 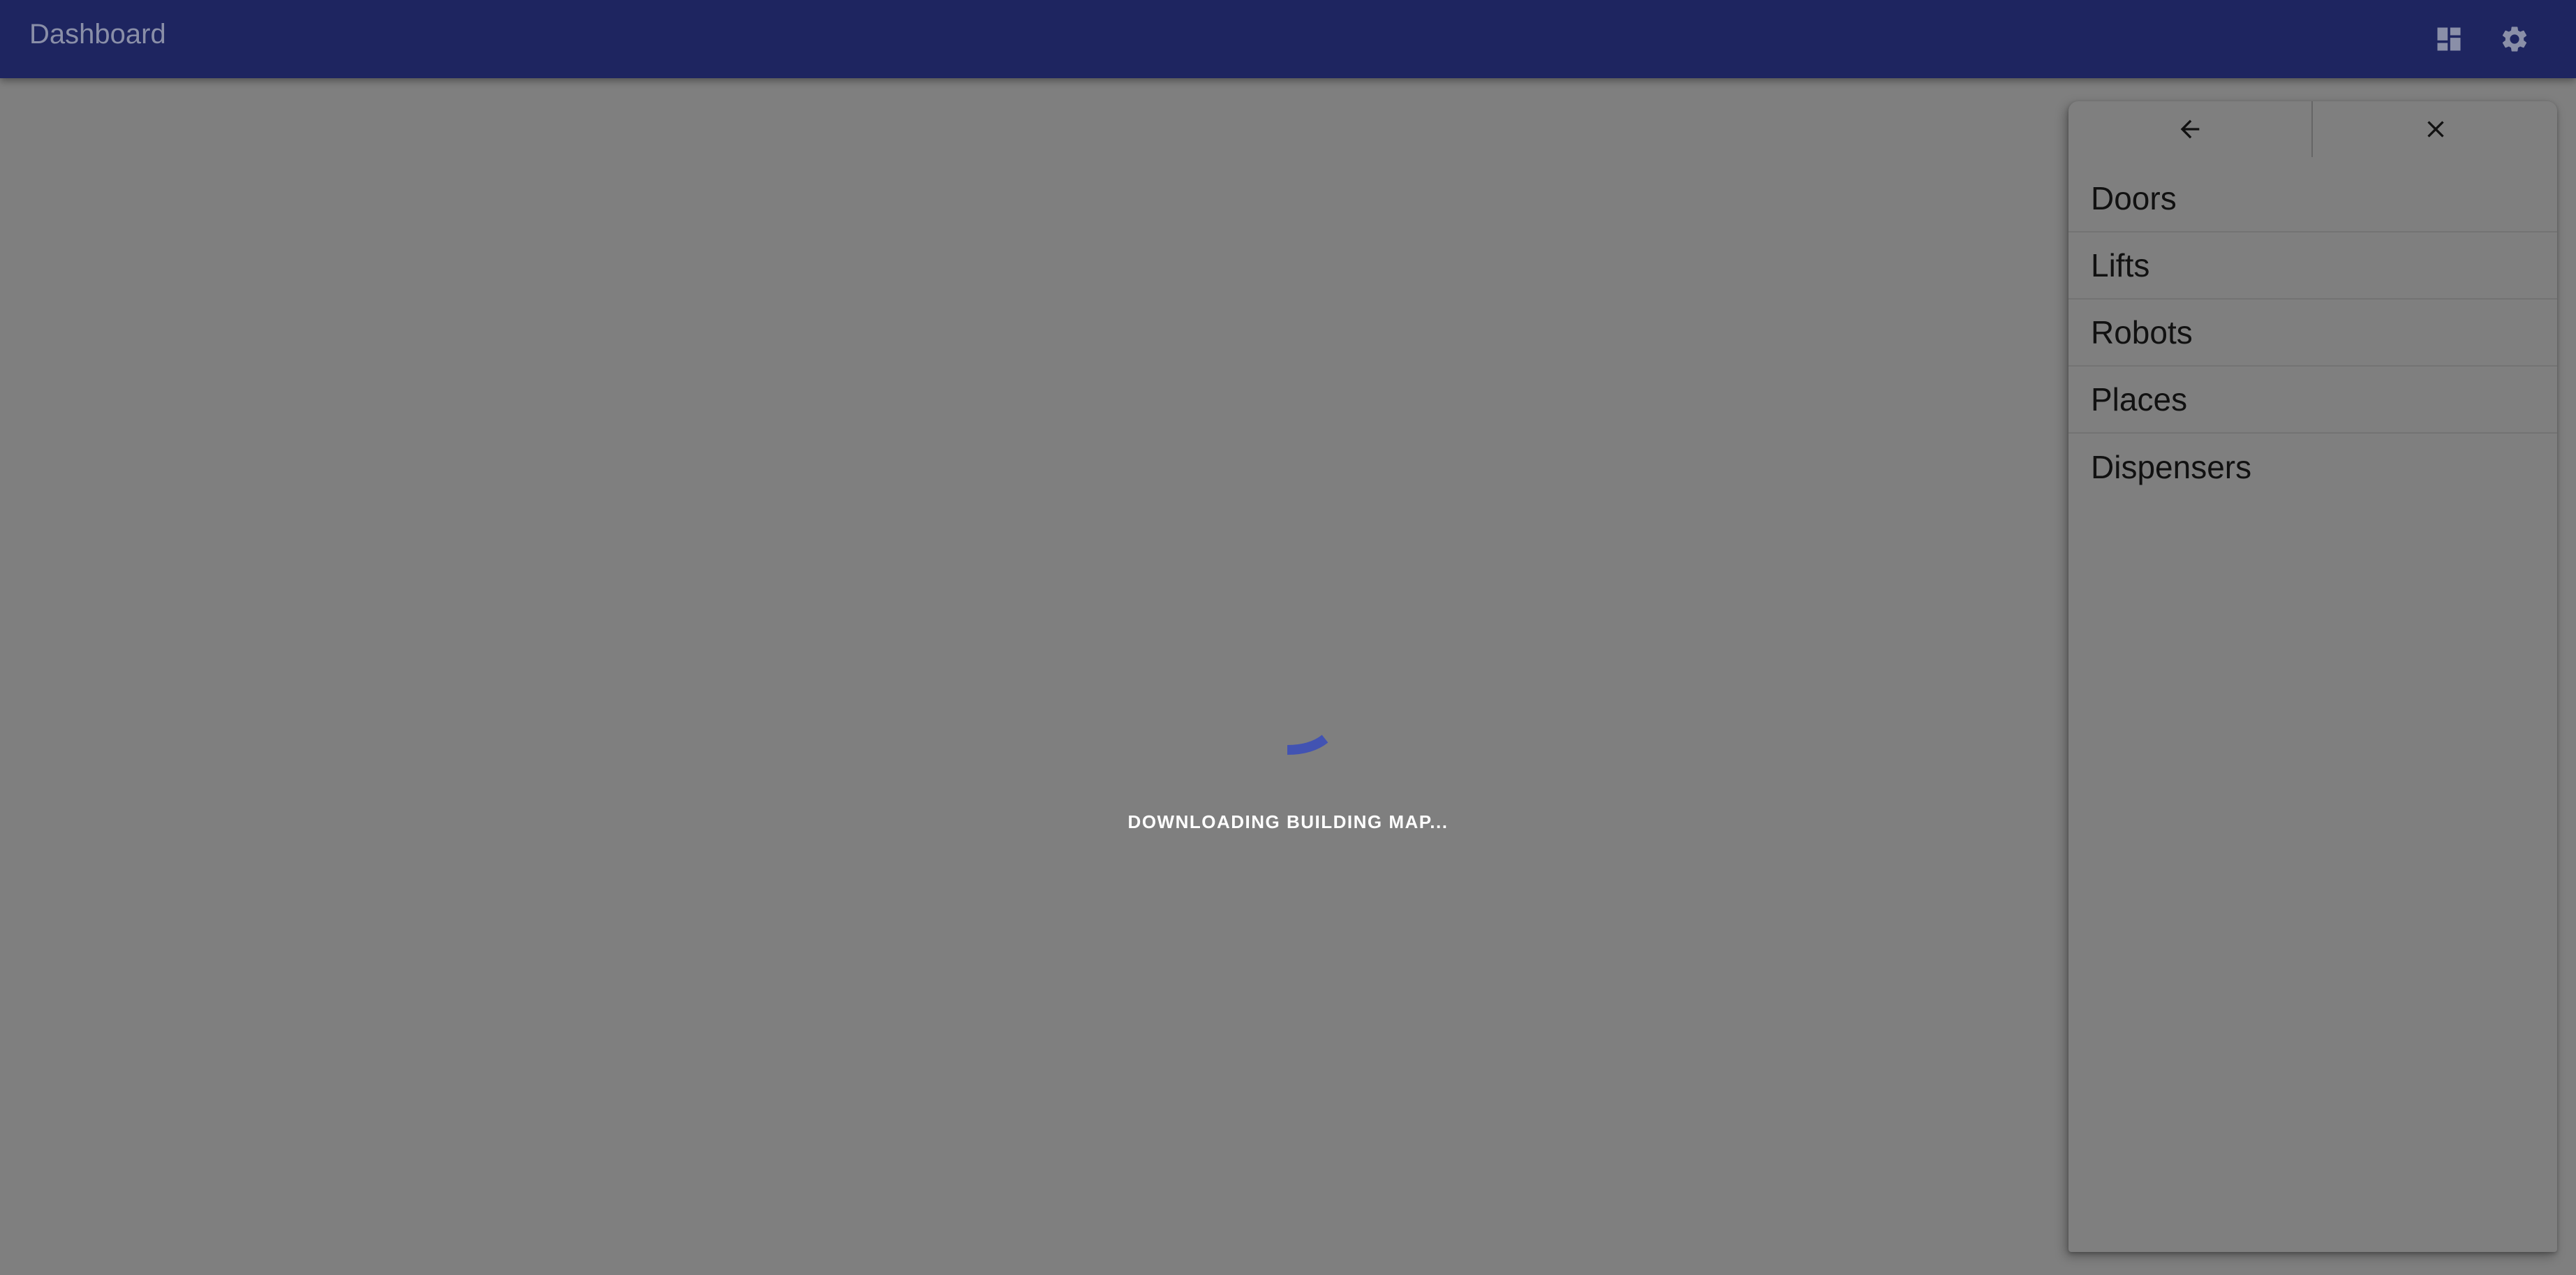 What do you see at coordinates (2171, 467) in the screenshot?
I see `menu-item-label: Dispensers` at bounding box center [2171, 467].